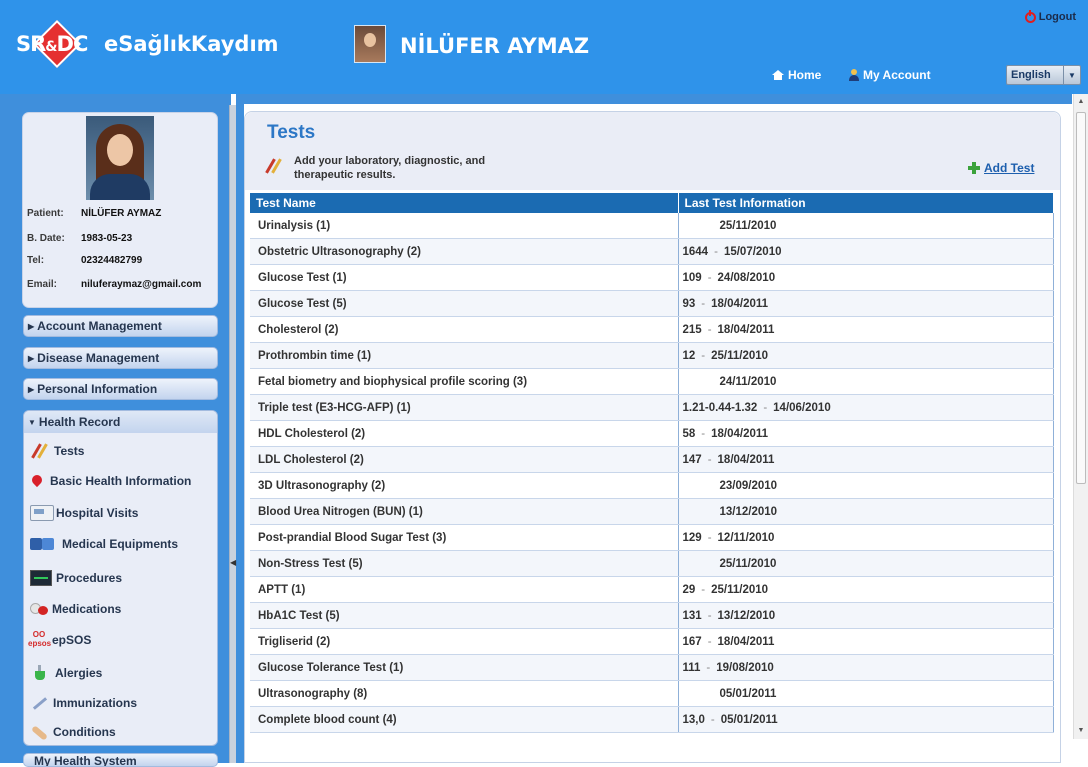  Describe the element at coordinates (752, 251) in the screenshot. I see `test-date: 15/07/2010` at that location.